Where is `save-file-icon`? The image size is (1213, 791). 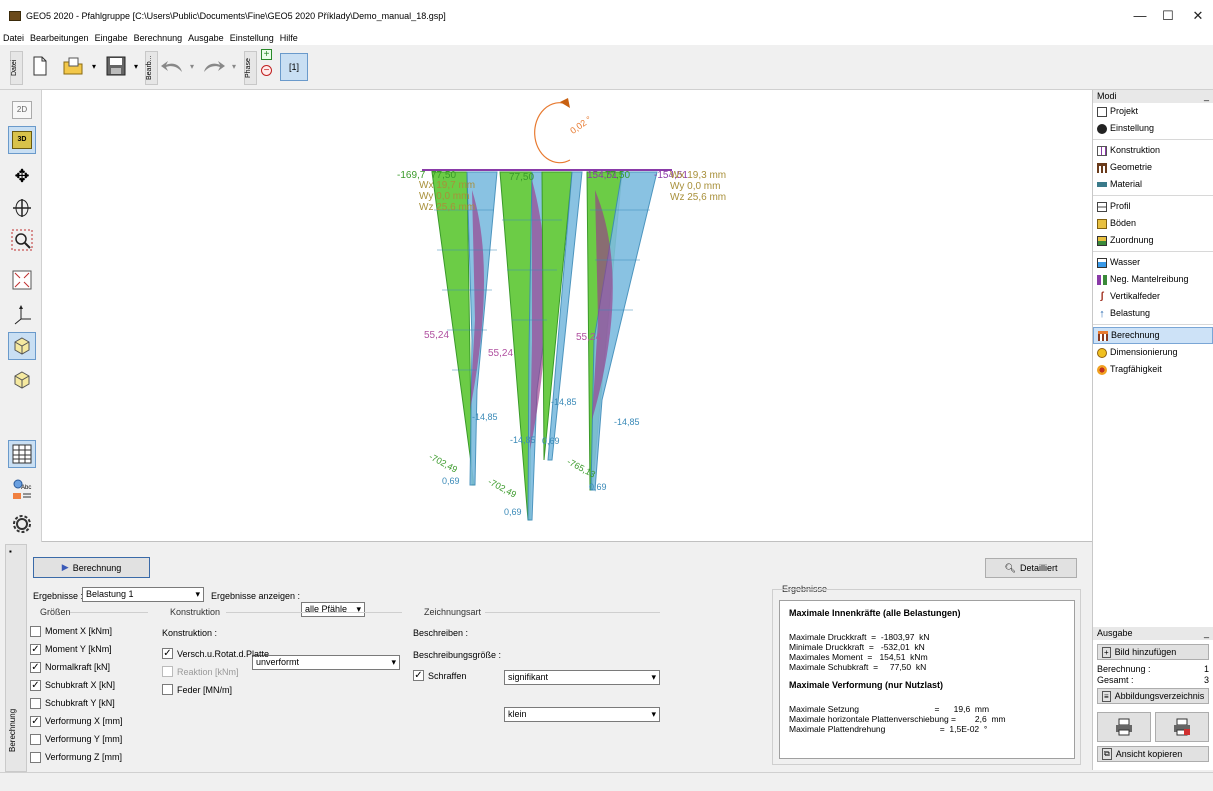 save-file-icon is located at coordinates (116, 66).